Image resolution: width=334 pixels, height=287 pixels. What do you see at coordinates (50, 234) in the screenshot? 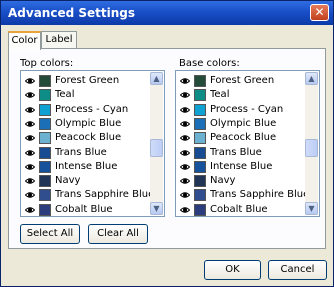
I see `select-all-button: Select All` at bounding box center [50, 234].